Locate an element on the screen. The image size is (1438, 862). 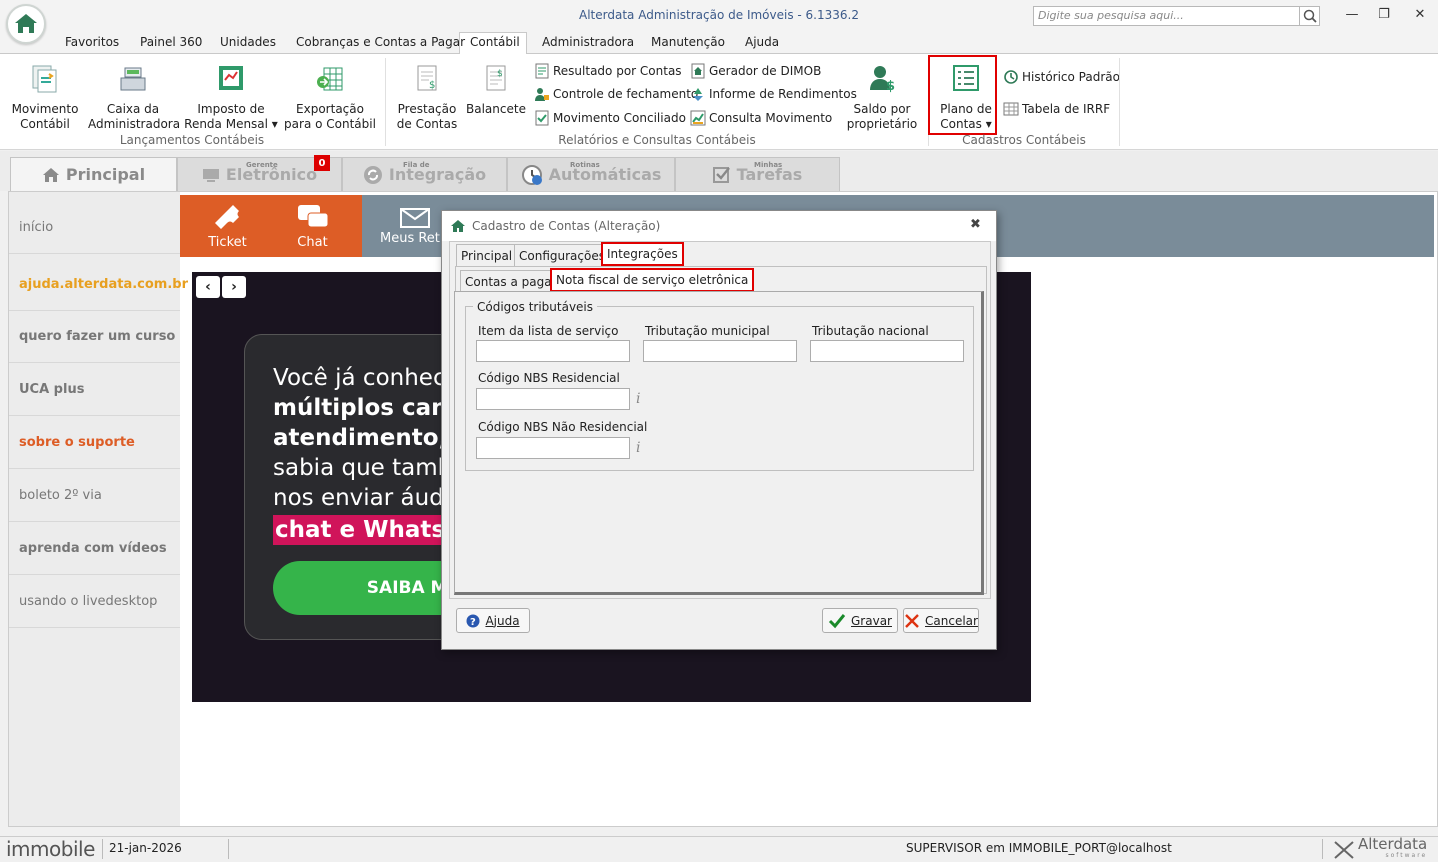
tab-fila-small: Fila de is located at coordinates (416, 165).